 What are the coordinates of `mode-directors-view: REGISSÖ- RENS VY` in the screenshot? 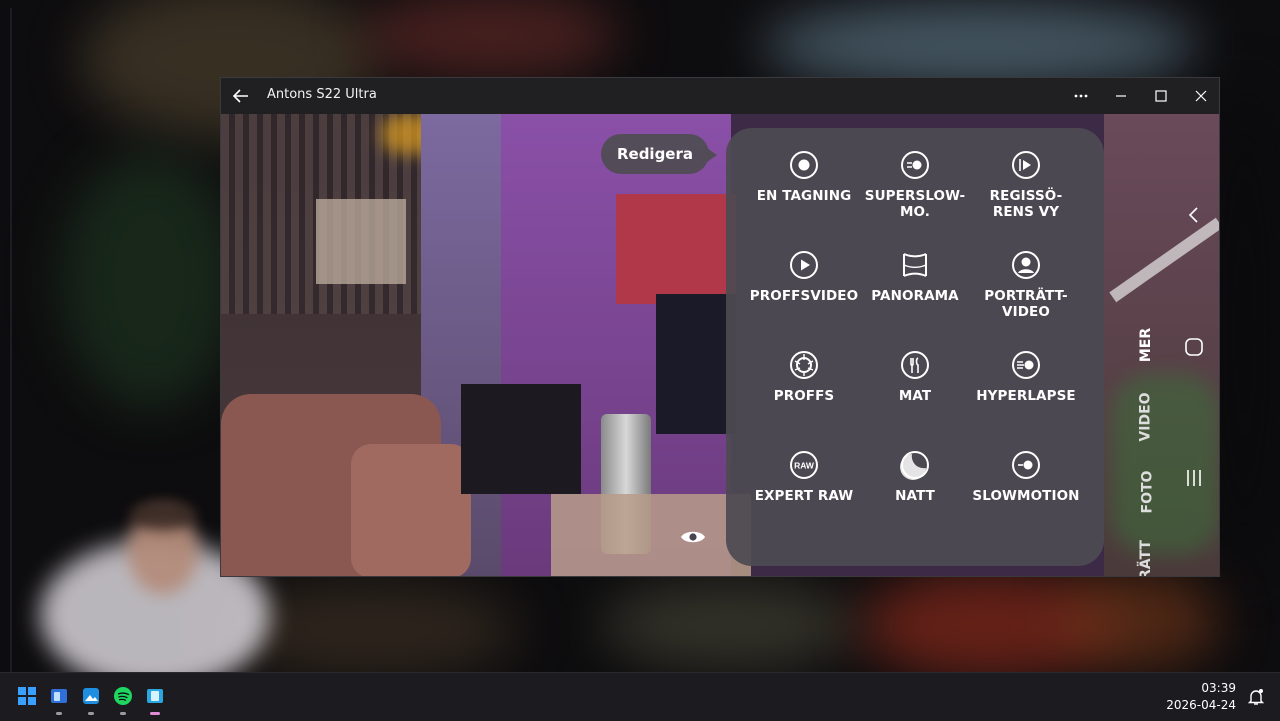 It's located at (1026, 185).